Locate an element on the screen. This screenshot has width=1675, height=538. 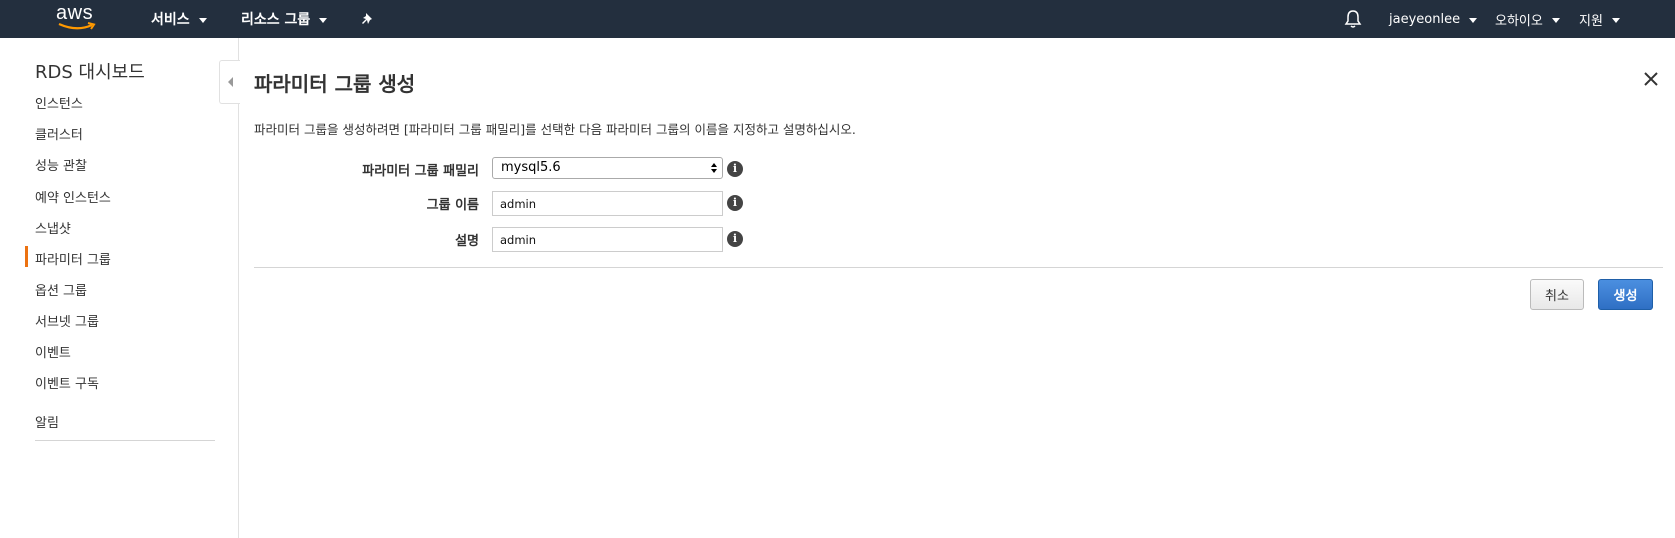
sidebar-item-parameter-groups: 파라미터 그룹 is located at coordinates (68, 257).